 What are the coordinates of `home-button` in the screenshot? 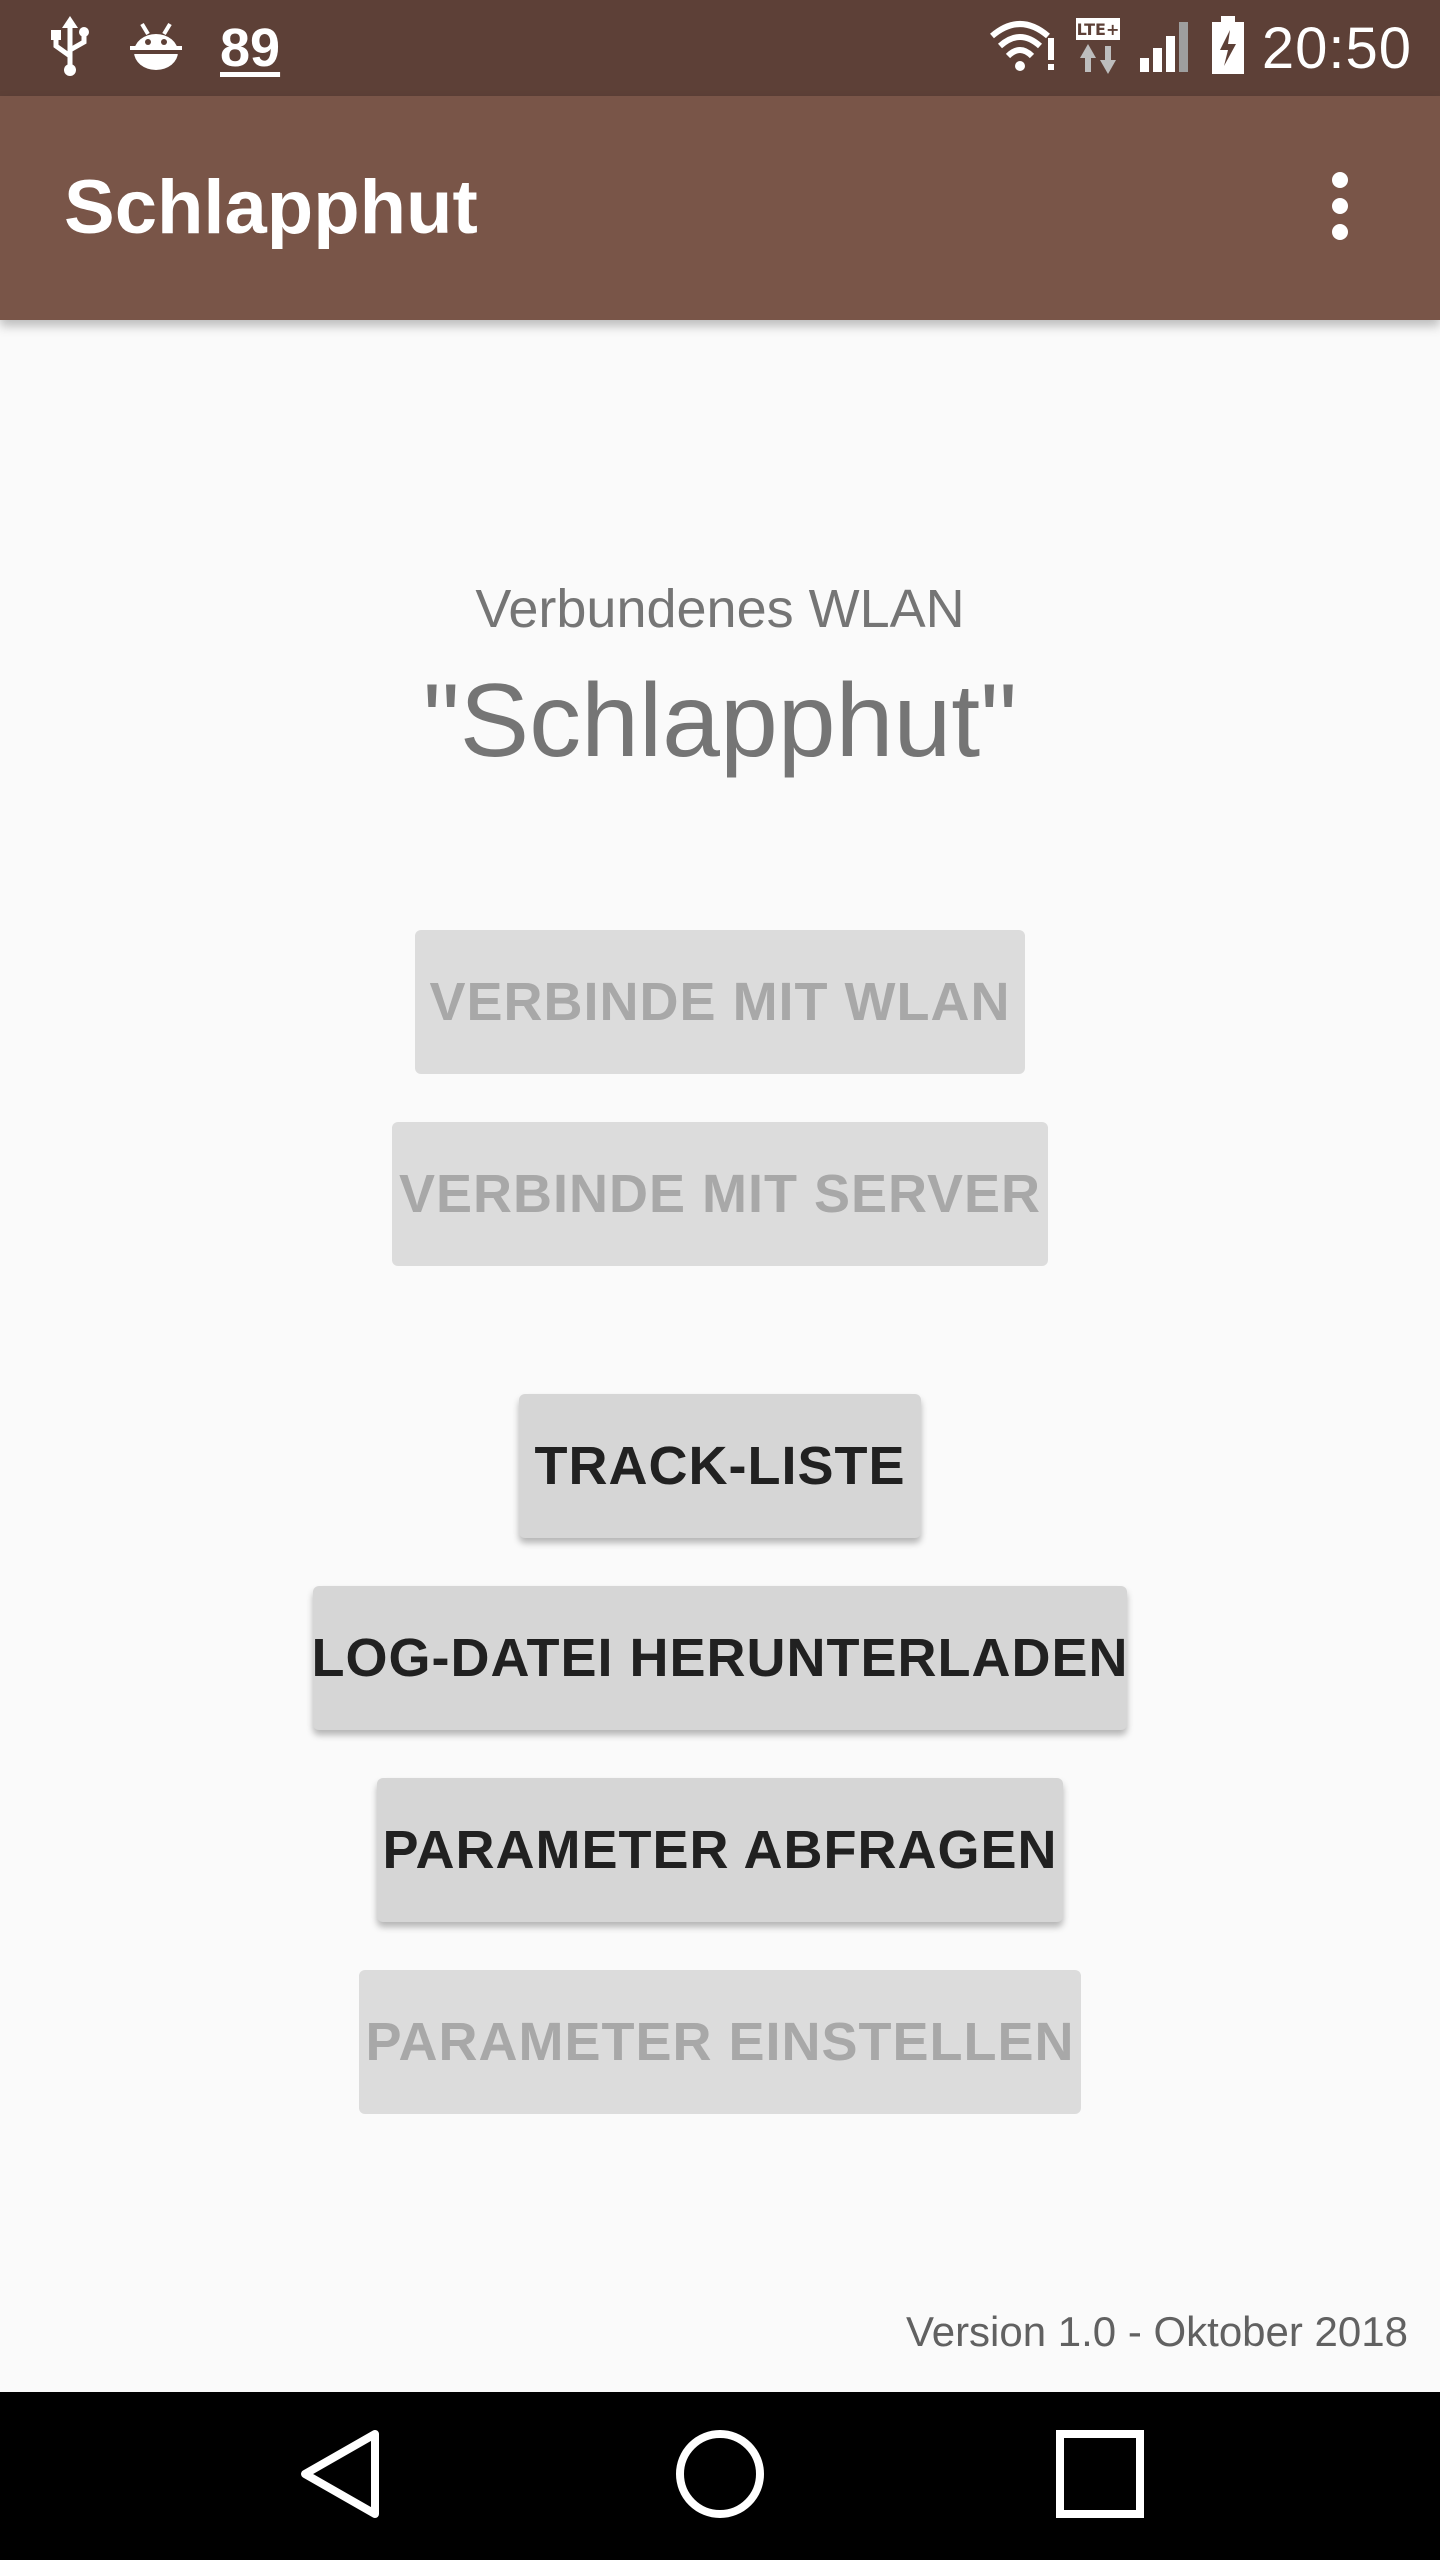 It's located at (720, 2476).